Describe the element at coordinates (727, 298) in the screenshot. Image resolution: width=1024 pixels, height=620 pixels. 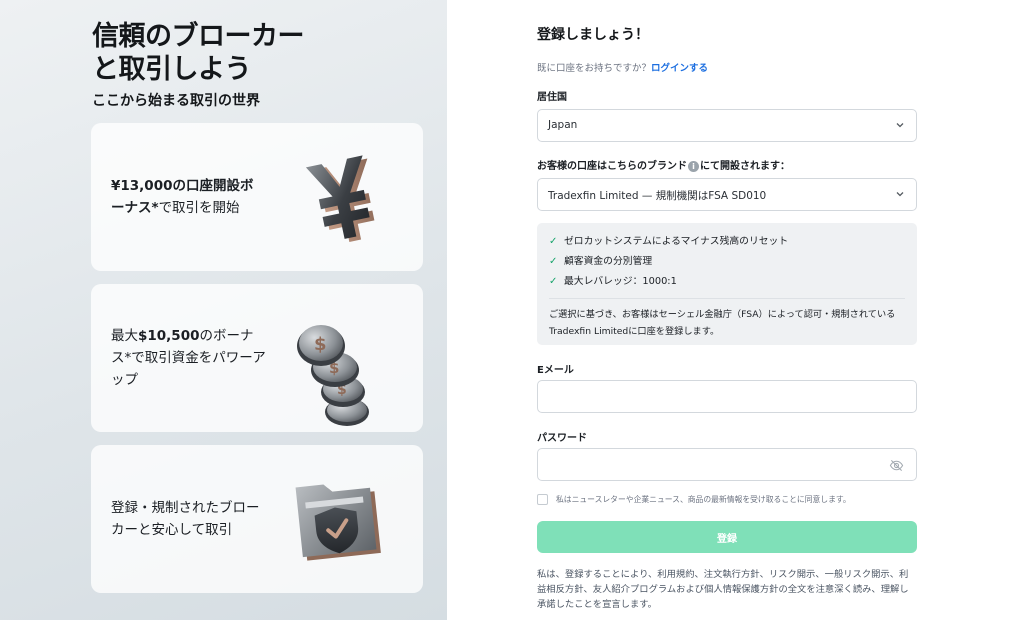
I see `divider` at that location.